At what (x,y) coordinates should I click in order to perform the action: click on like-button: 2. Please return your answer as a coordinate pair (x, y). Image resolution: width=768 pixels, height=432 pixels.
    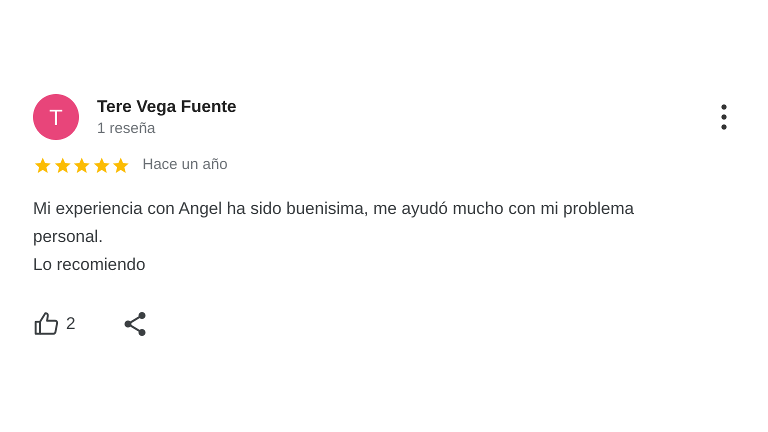
    Looking at the image, I should click on (54, 323).